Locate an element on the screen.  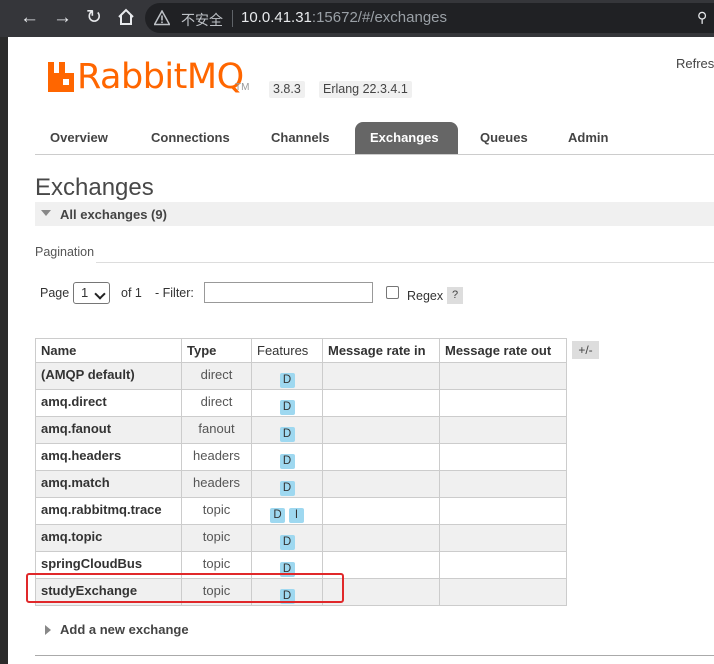
page-label: Page is located at coordinates (55, 293).